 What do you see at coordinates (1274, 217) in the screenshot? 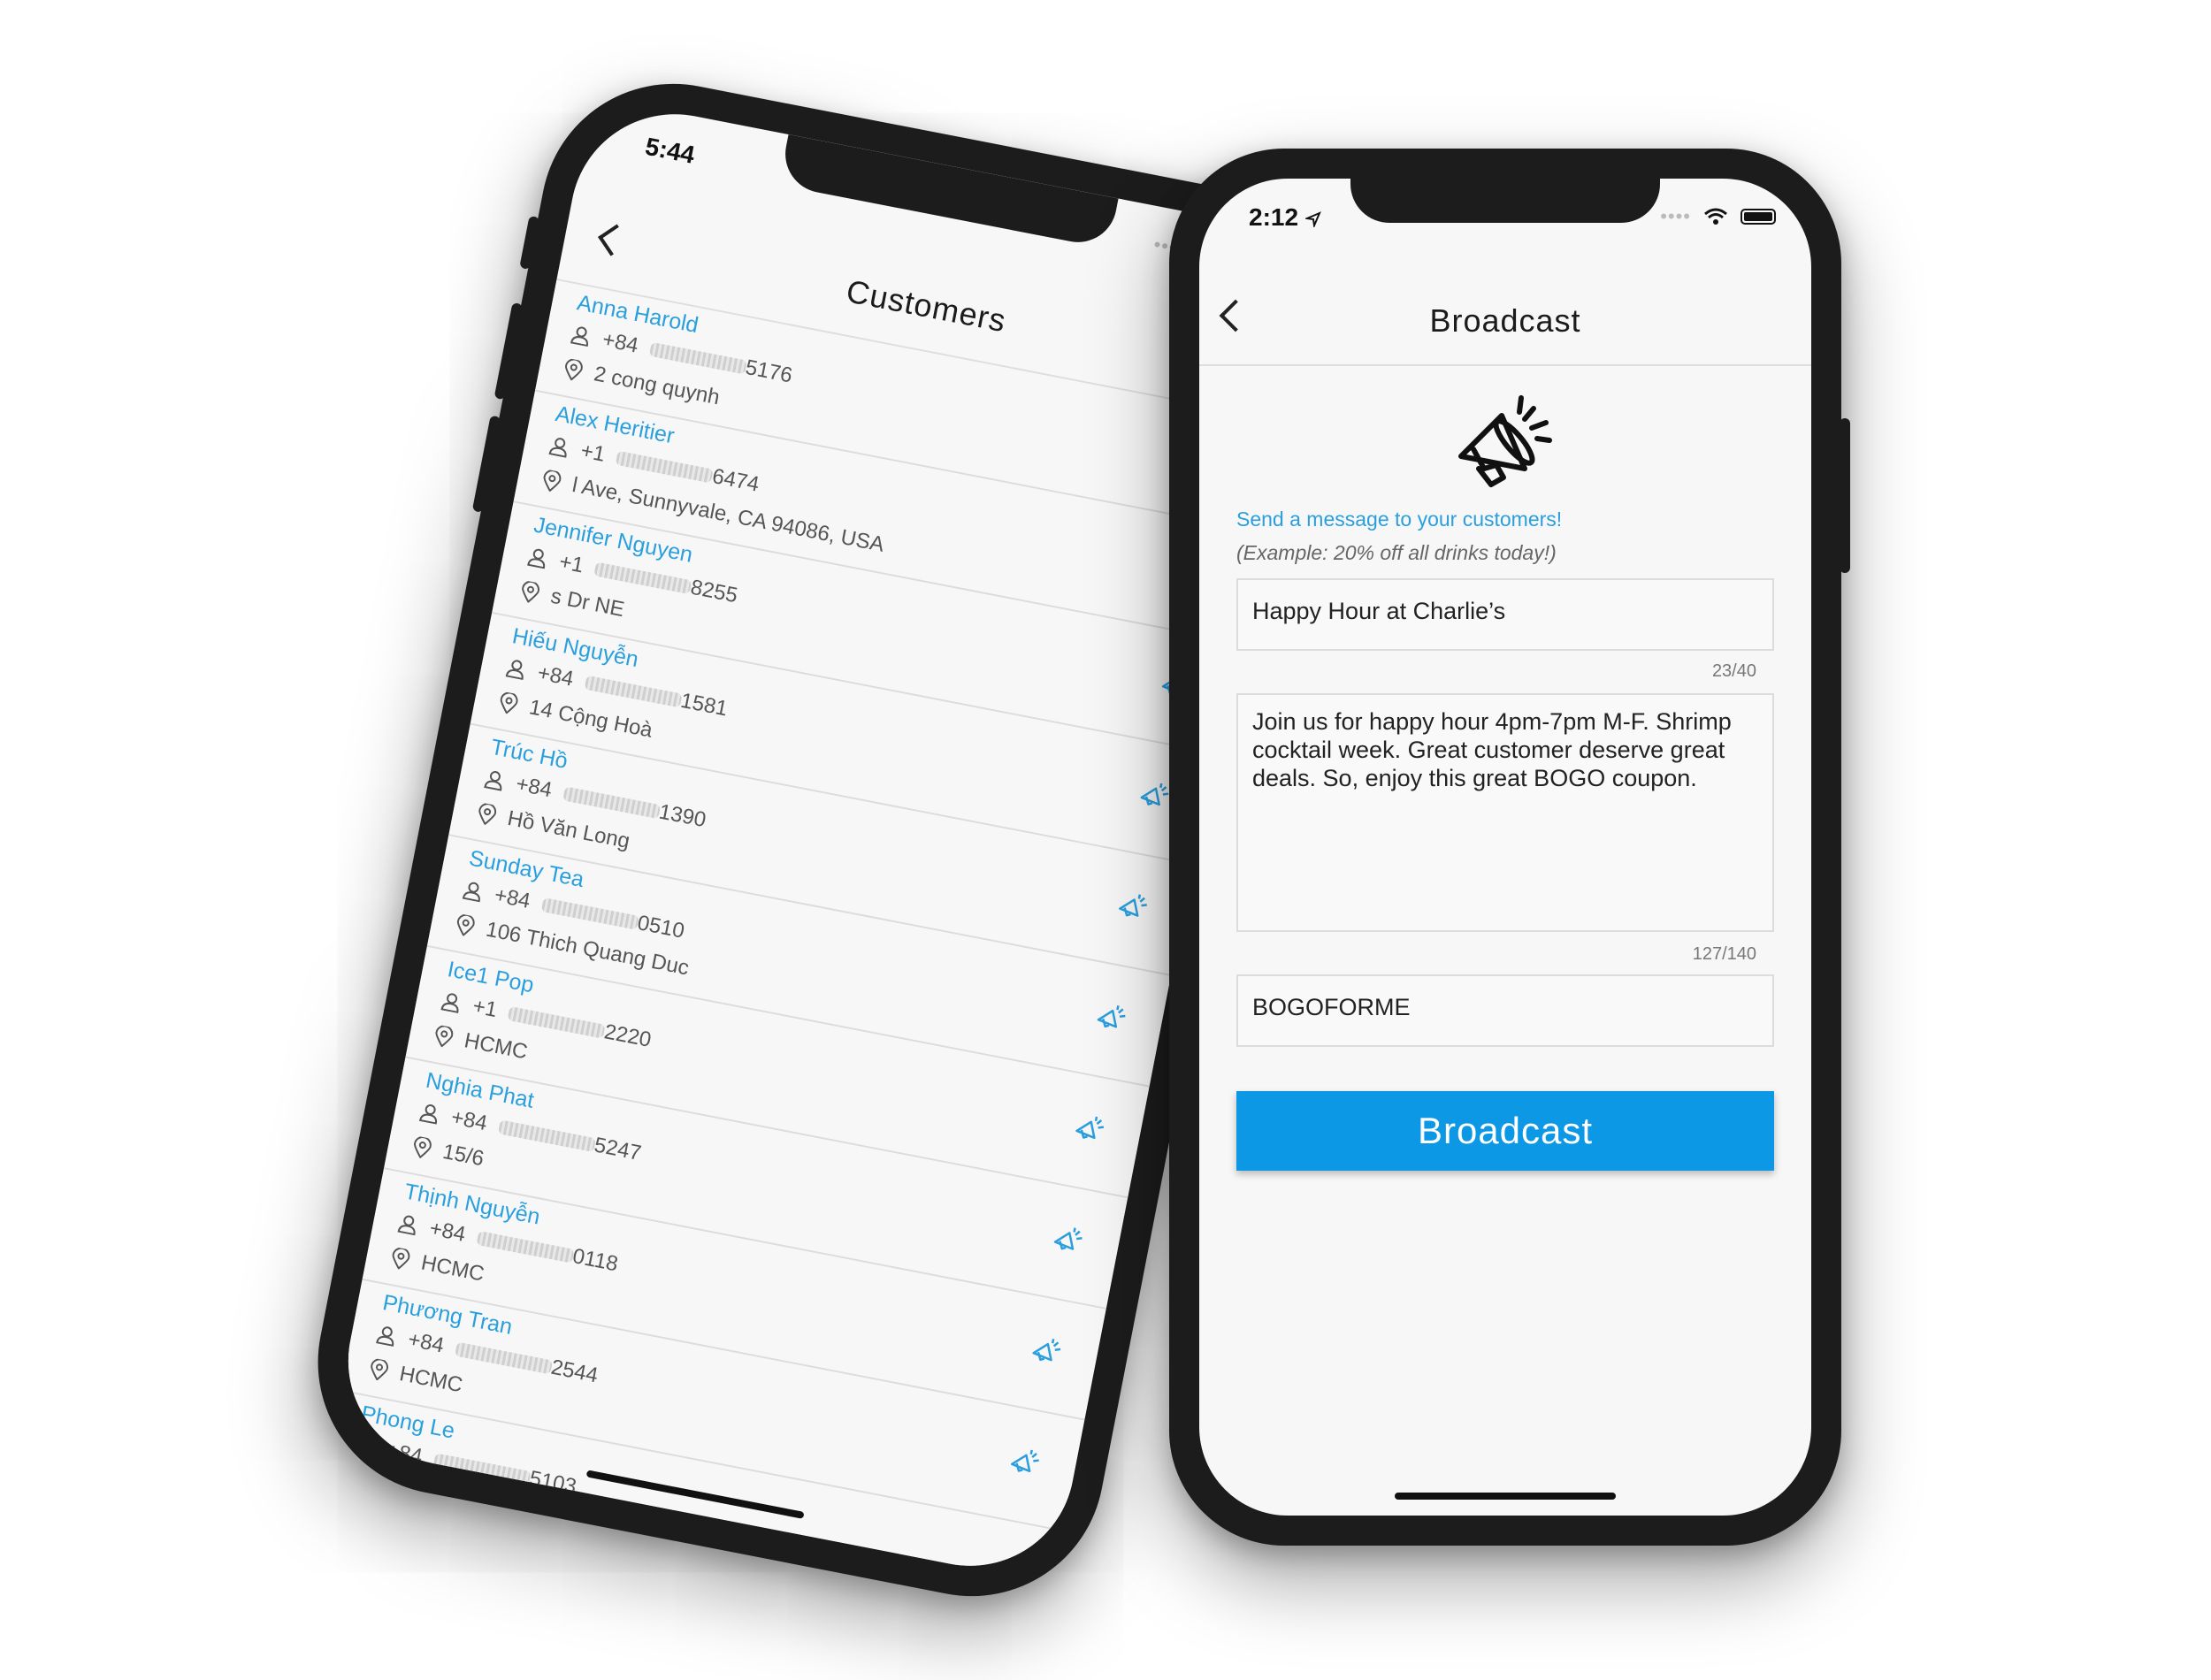
I see `status-time-text: 2:12` at bounding box center [1274, 217].